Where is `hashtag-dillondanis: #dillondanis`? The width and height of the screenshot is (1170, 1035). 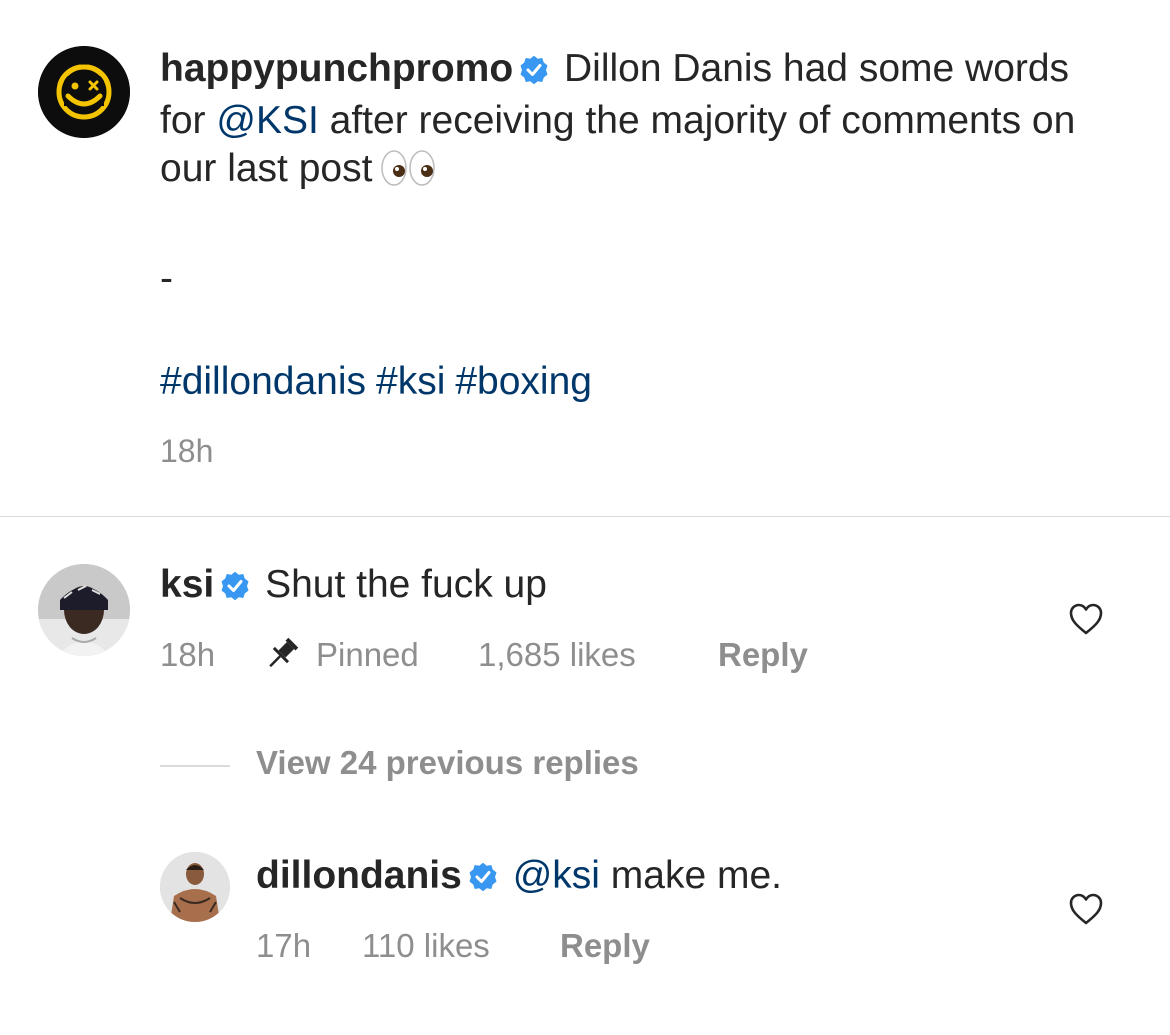 hashtag-dillondanis: #dillondanis is located at coordinates (263, 381).